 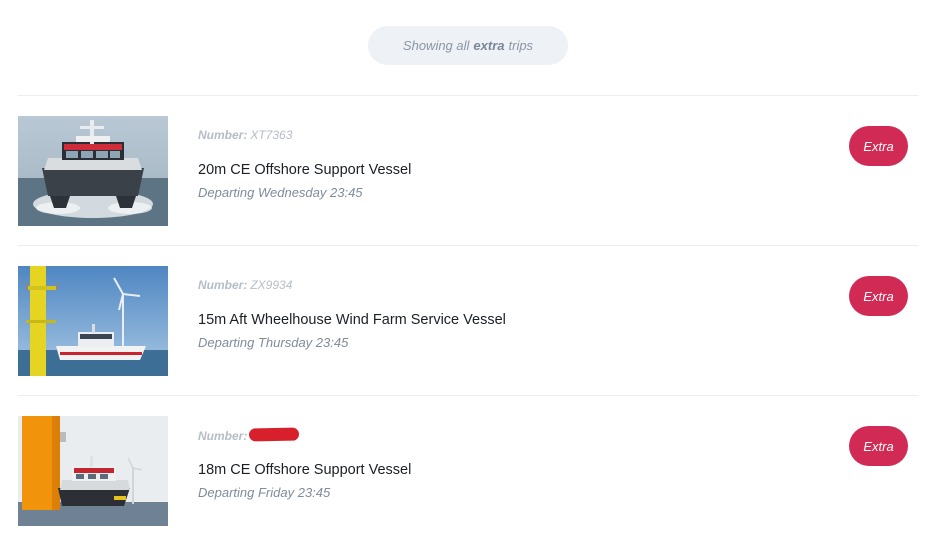 What do you see at coordinates (489, 45) in the screenshot?
I see `filter-highlight: extra` at bounding box center [489, 45].